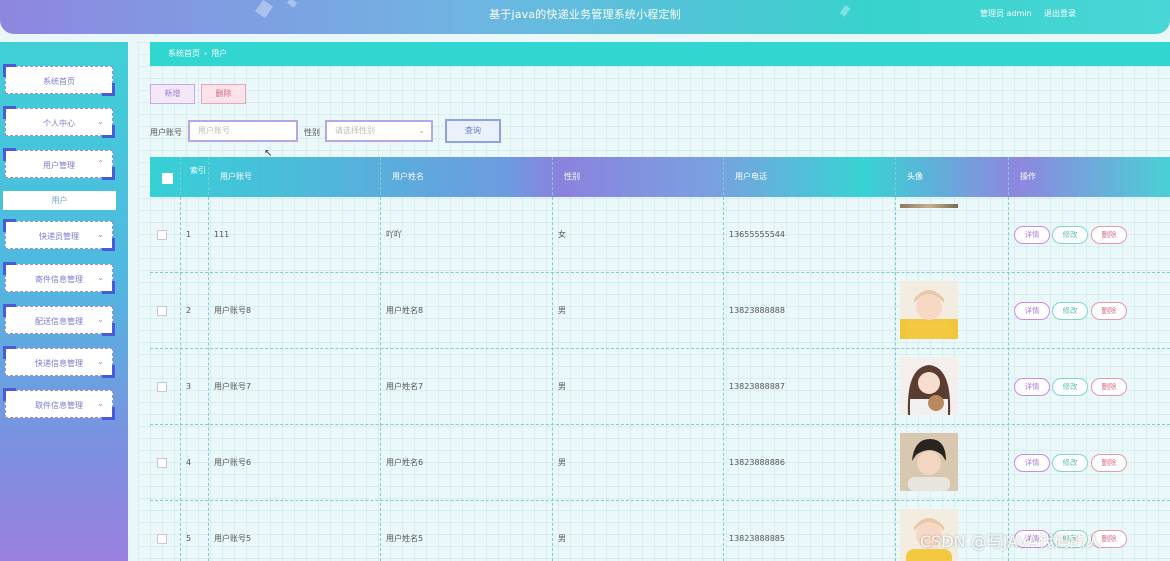 The height and width of the screenshot is (561, 1170). I want to click on gender-label: 性别, so click(312, 132).